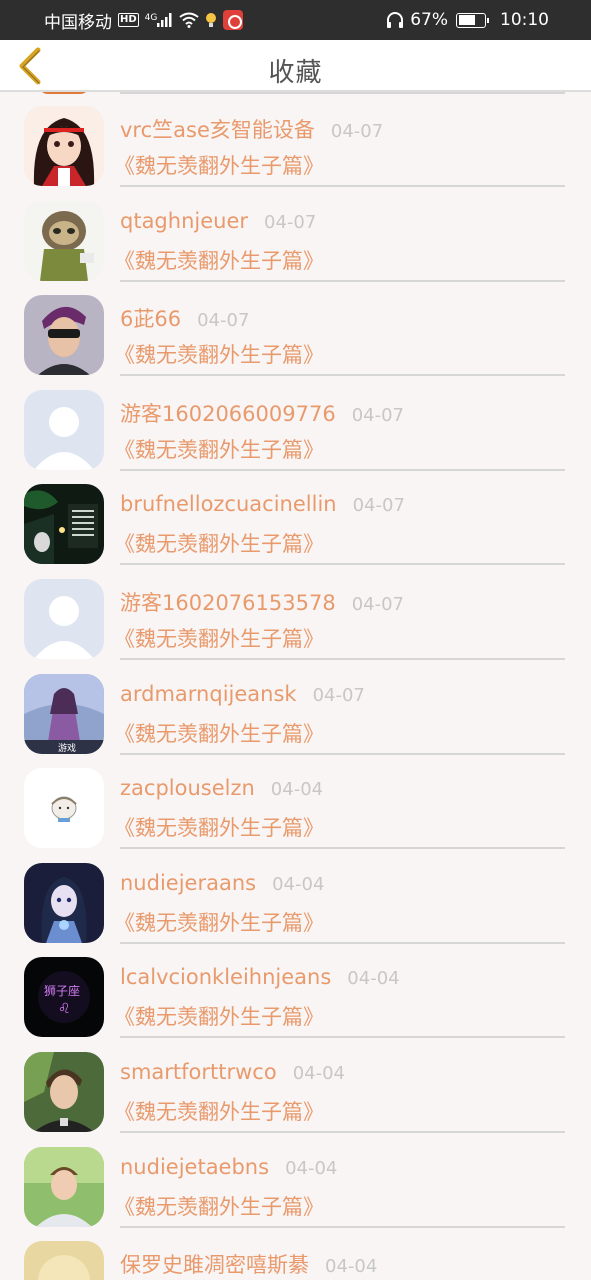 This screenshot has width=591, height=1280. What do you see at coordinates (159, 20) in the screenshot?
I see `signal-icon: 4G` at bounding box center [159, 20].